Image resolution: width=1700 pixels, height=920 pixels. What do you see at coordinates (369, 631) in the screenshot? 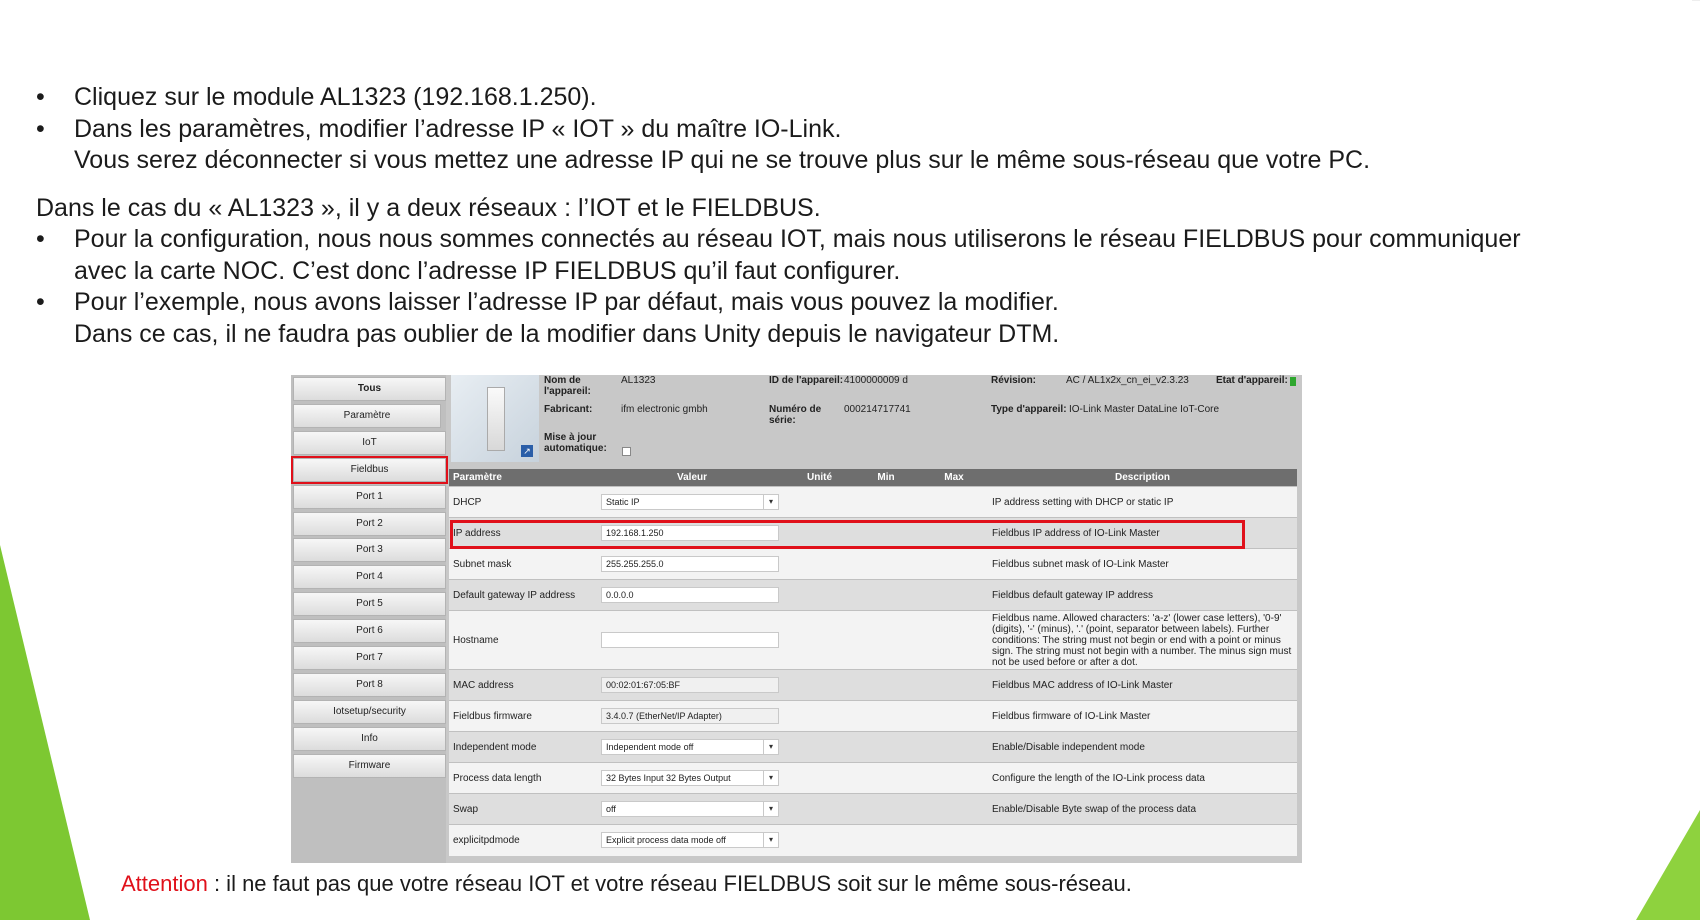
I see `sidebar-item-port-6: Port 6` at bounding box center [369, 631].